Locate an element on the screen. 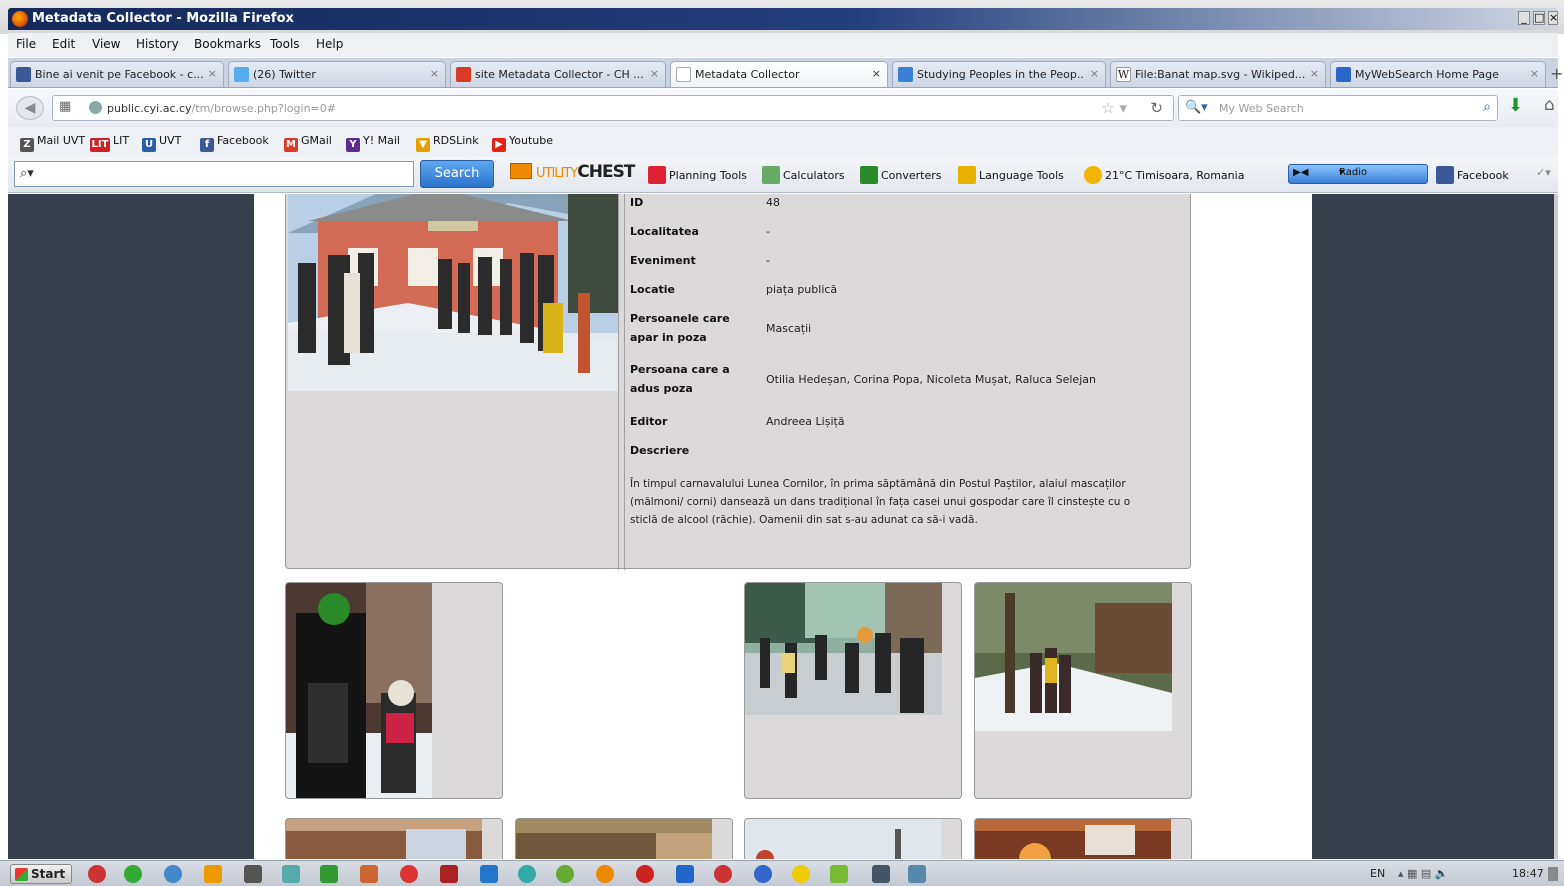 This screenshot has width=1564, height=886. toolbar-search-input: ⌕▾ is located at coordinates (214, 174).